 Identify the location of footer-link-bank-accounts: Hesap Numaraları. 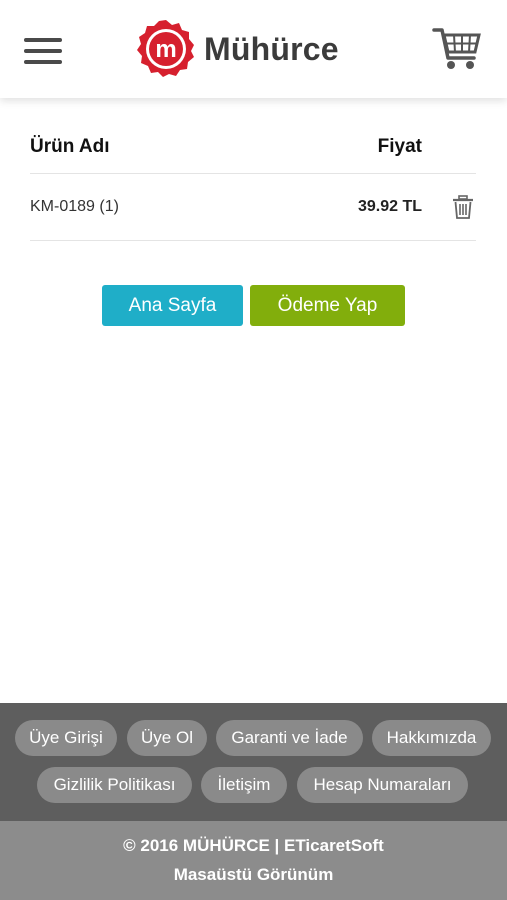
(382, 785).